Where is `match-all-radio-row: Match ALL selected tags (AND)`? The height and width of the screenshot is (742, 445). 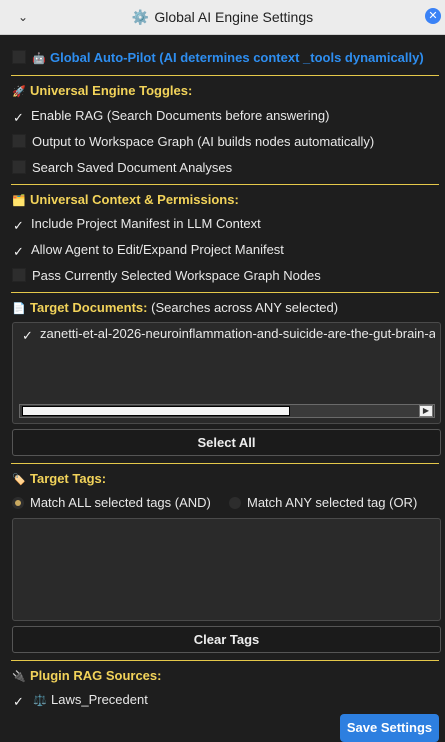 match-all-radio-row: Match ALL selected tags (AND) is located at coordinates (111, 503).